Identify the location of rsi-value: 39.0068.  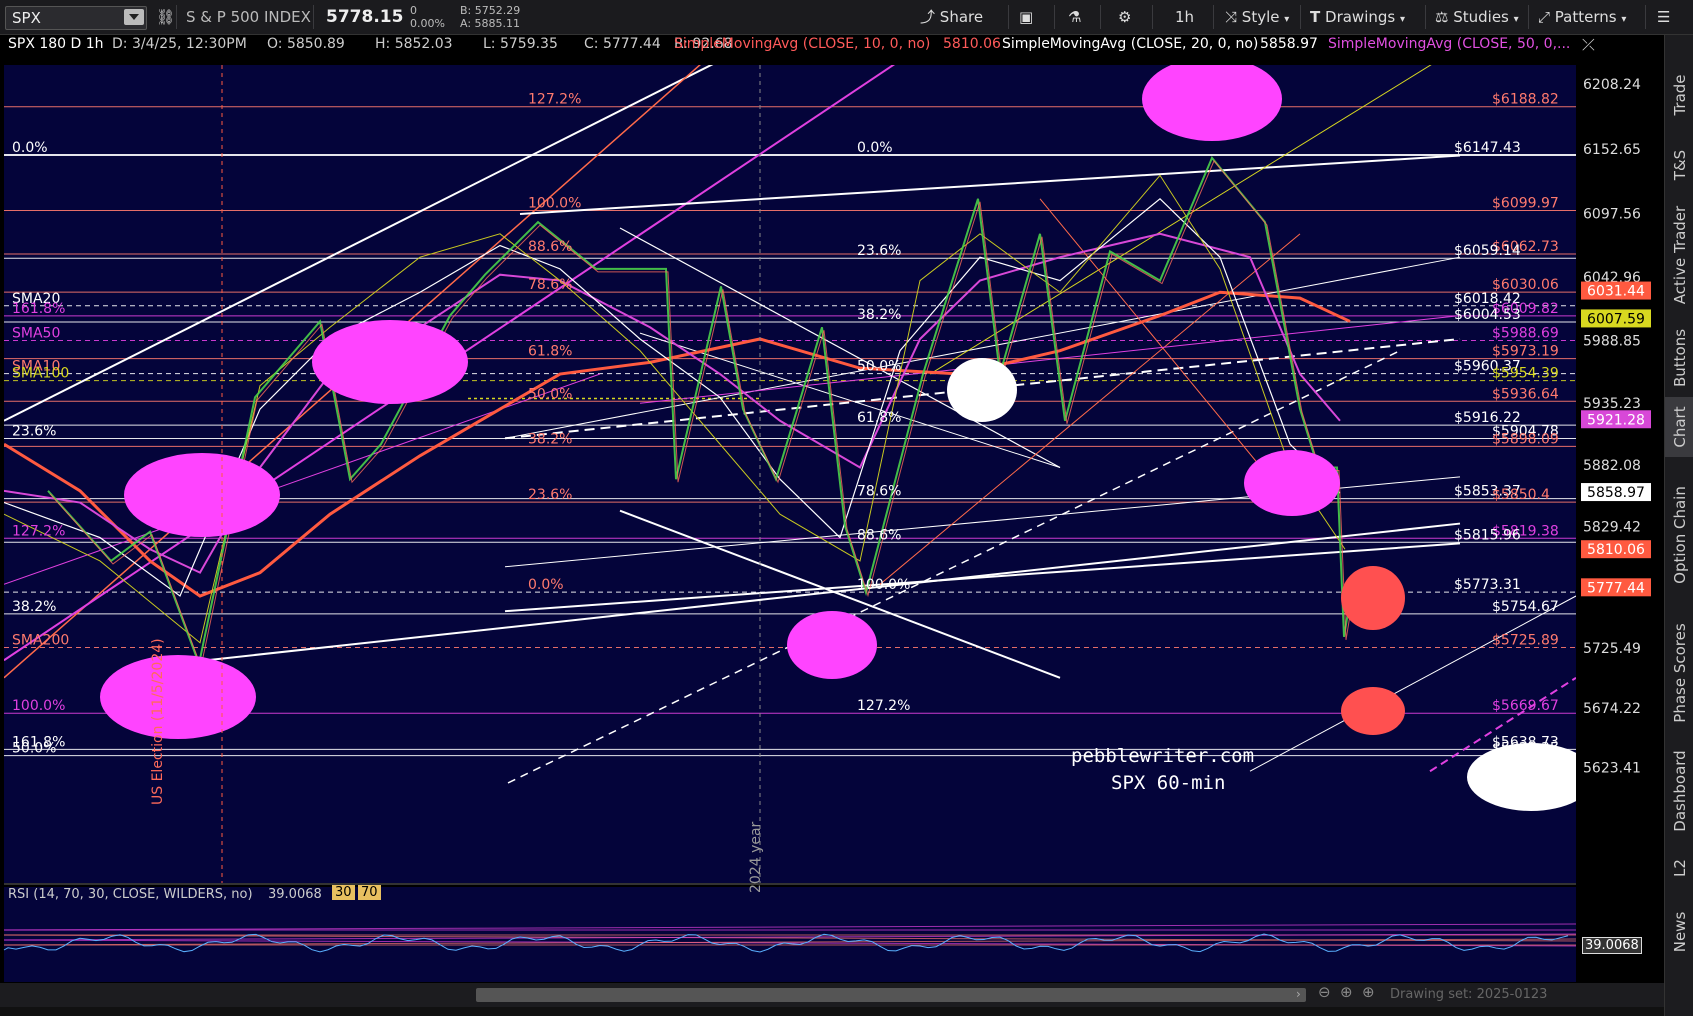
(295, 894).